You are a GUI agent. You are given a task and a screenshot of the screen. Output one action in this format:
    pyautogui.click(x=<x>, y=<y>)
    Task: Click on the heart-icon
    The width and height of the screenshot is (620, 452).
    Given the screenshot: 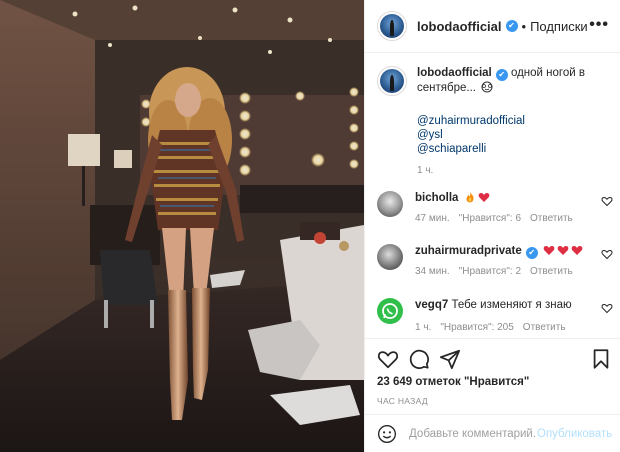 What is the action you would take?
    pyautogui.click(x=388, y=359)
    